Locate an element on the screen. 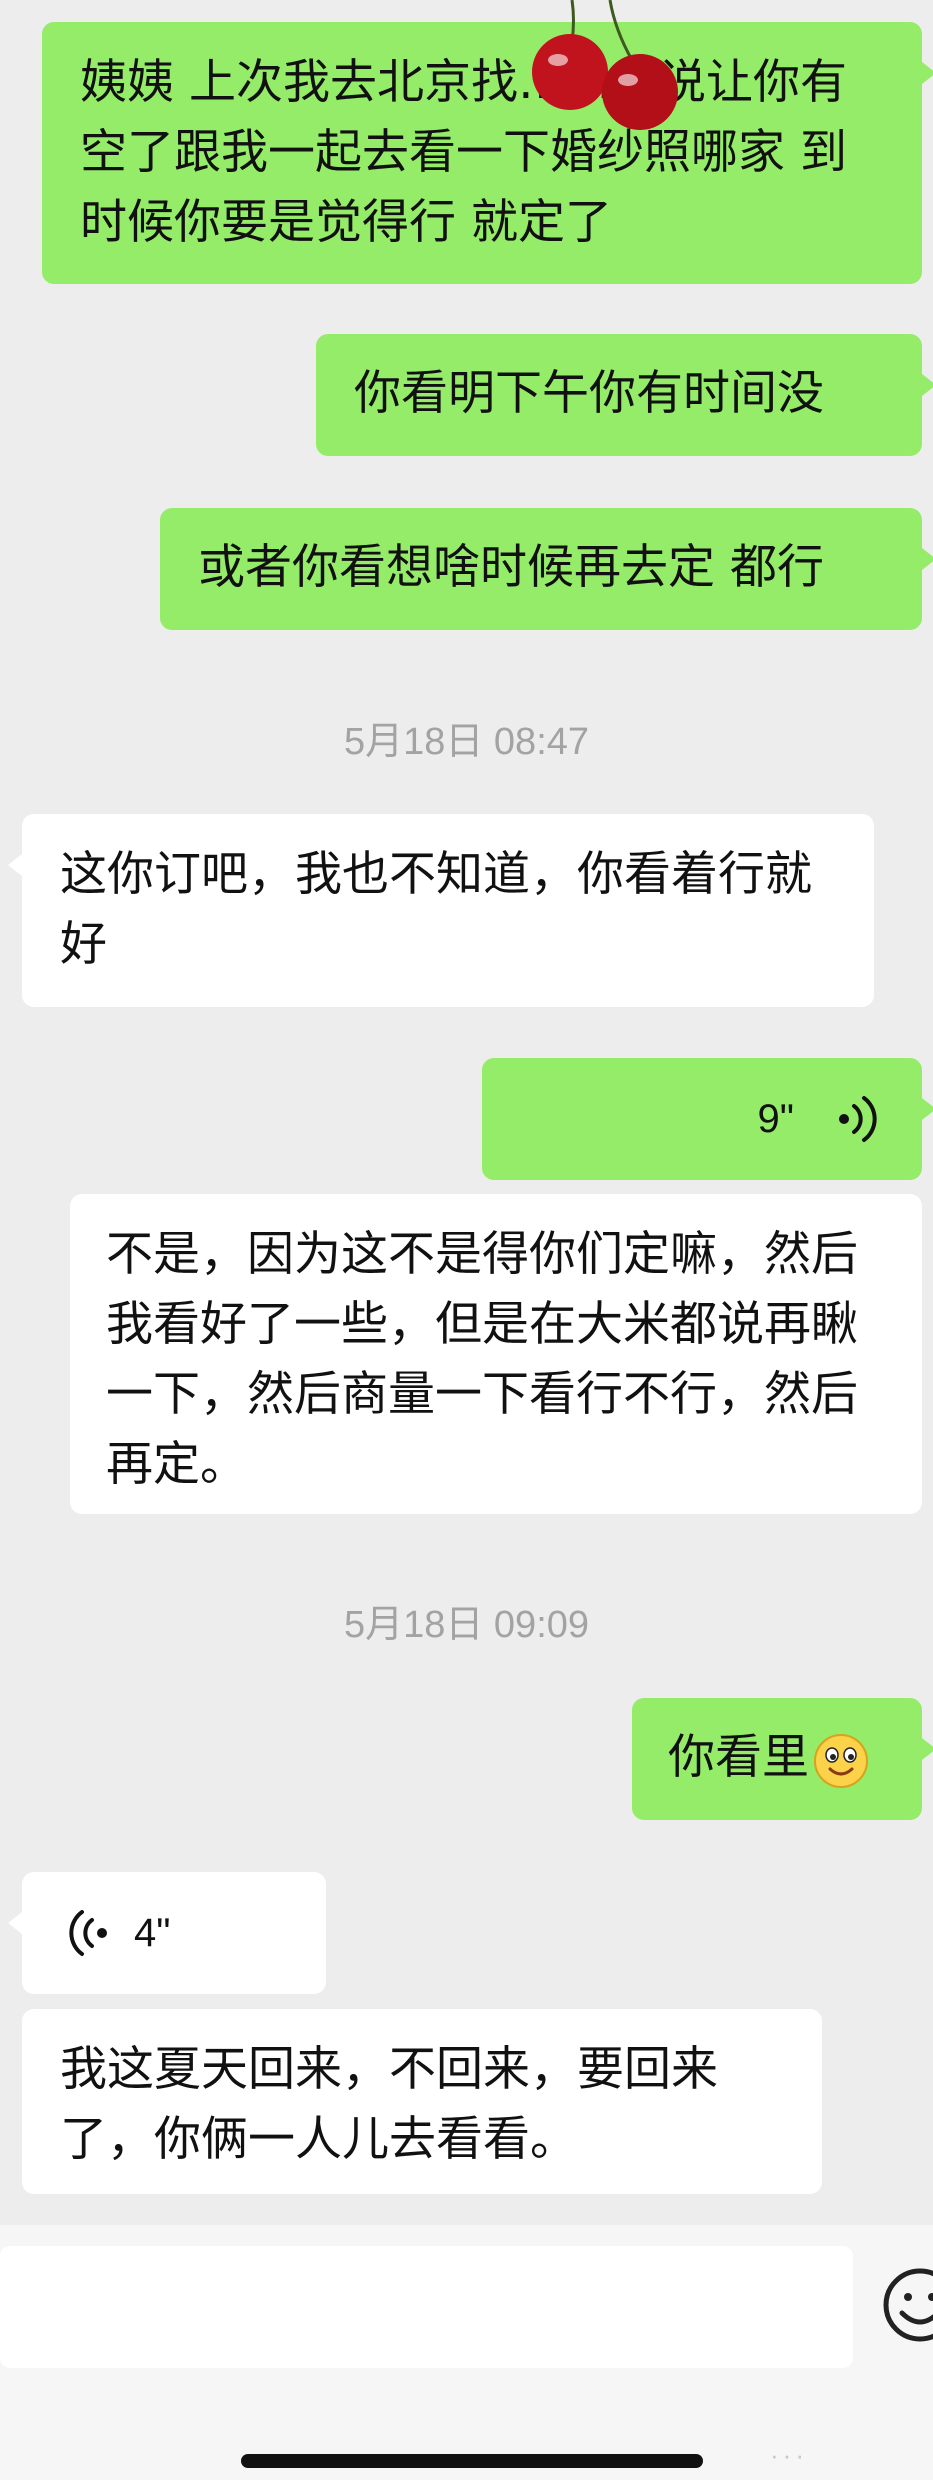  voice-message-received: 4" is located at coordinates (167, 1933).